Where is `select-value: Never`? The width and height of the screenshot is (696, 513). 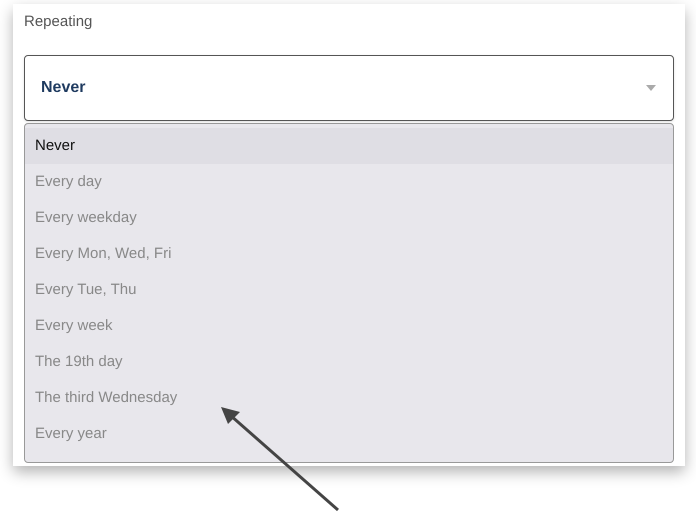 select-value: Never is located at coordinates (63, 88).